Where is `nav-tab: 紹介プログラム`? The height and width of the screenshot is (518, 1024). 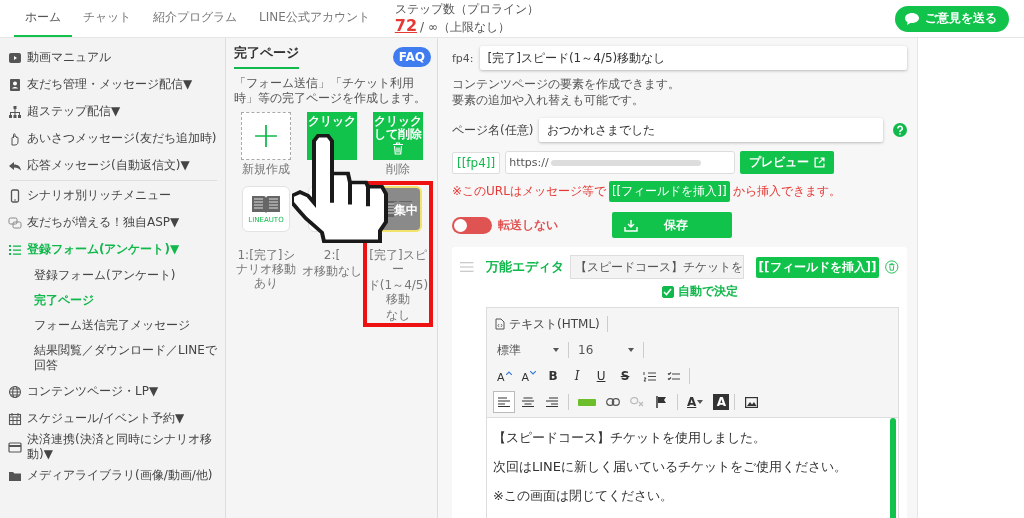 nav-tab: 紹介プログラム is located at coordinates (195, 18).